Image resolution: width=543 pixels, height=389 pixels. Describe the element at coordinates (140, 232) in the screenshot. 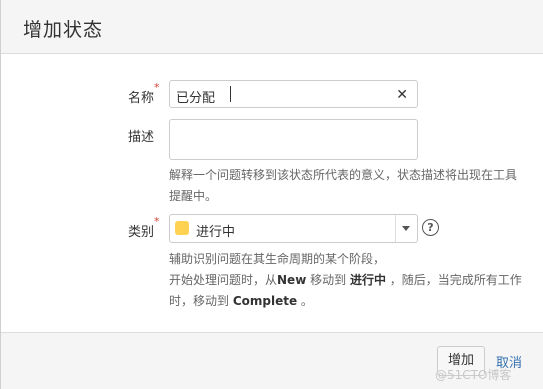

I see `category-label: 类别` at that location.